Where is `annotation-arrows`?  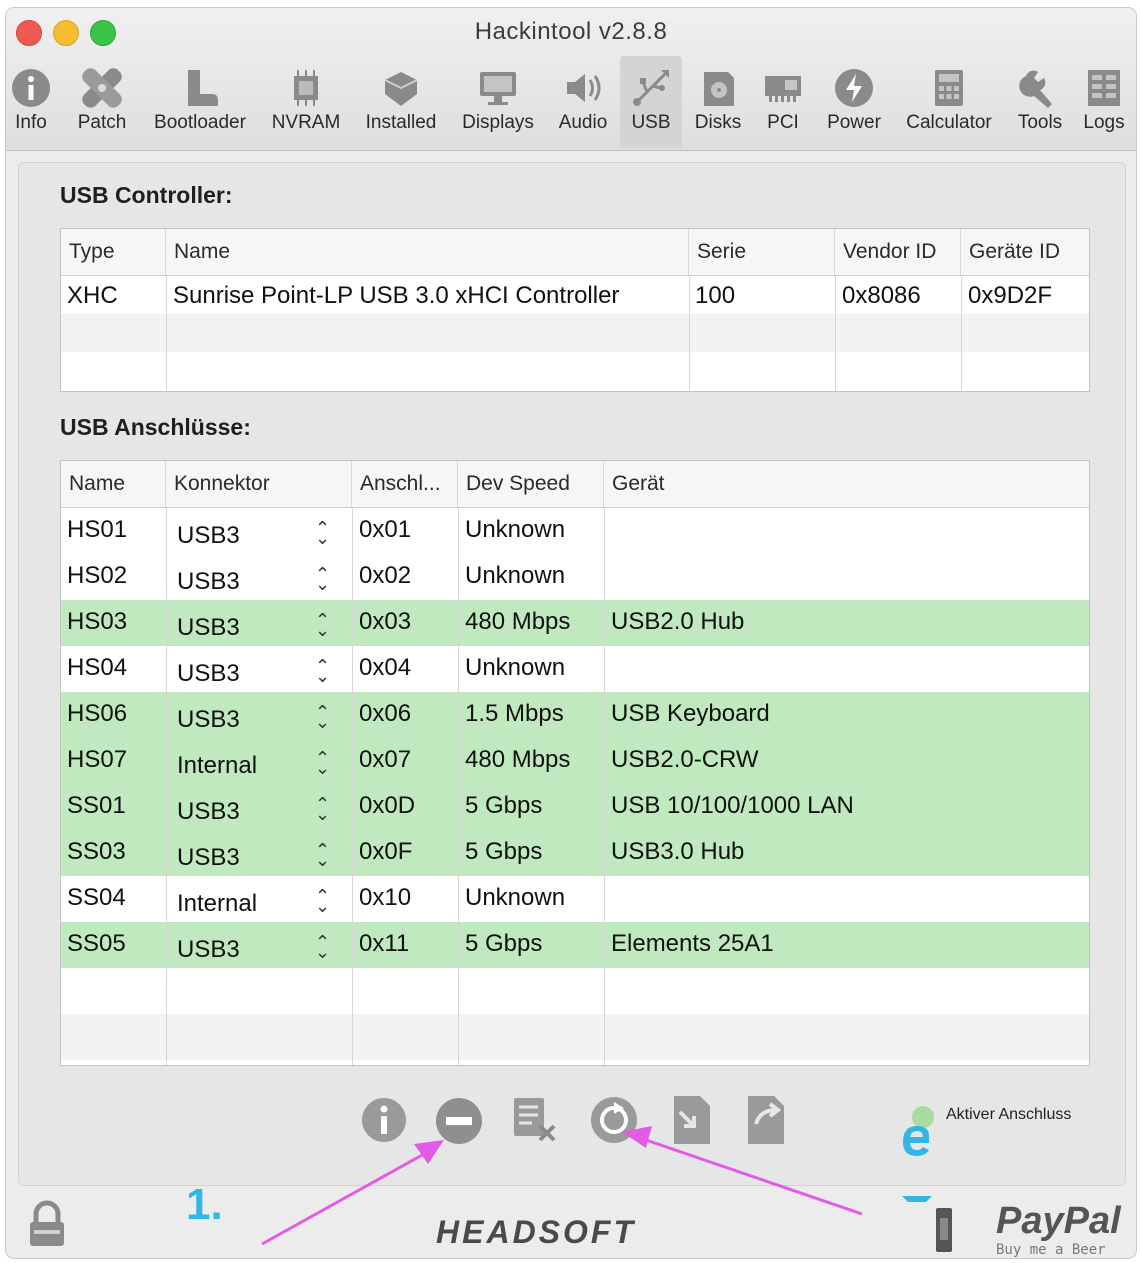
annotation-arrows is located at coordinates (562, 1186).